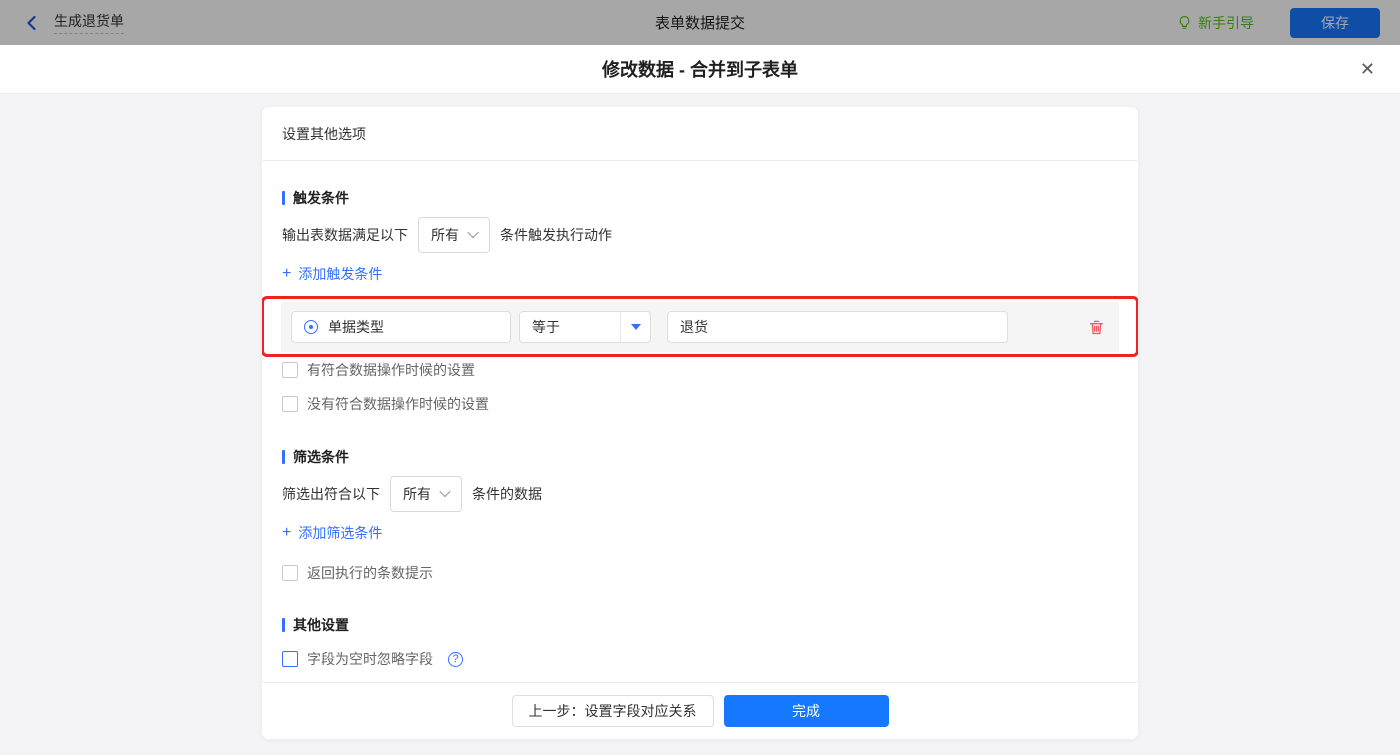 This screenshot has height=755, width=1400. What do you see at coordinates (1278, 22) in the screenshot?
I see `topbar-right: 新手引导 保存` at bounding box center [1278, 22].